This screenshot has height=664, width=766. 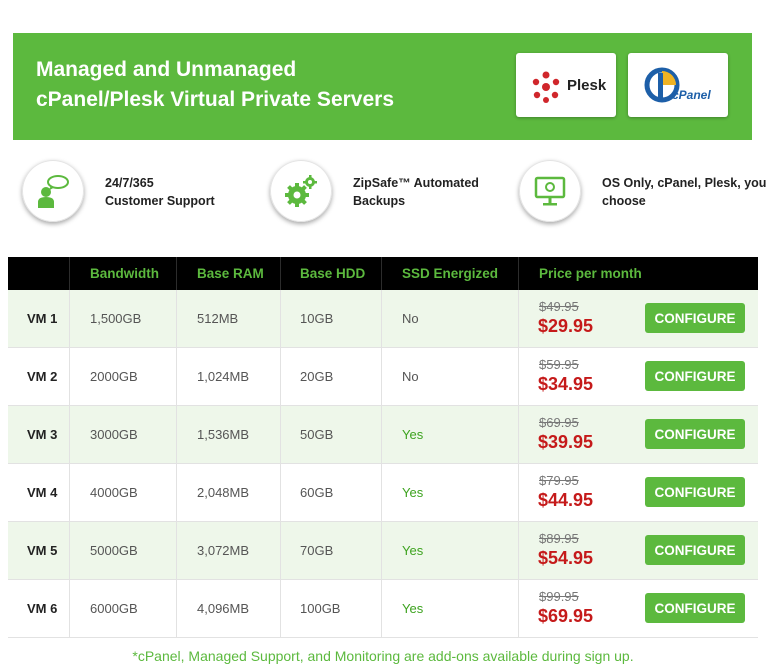 I want to click on cell-base-hdd: 70GB, so click(x=317, y=550).